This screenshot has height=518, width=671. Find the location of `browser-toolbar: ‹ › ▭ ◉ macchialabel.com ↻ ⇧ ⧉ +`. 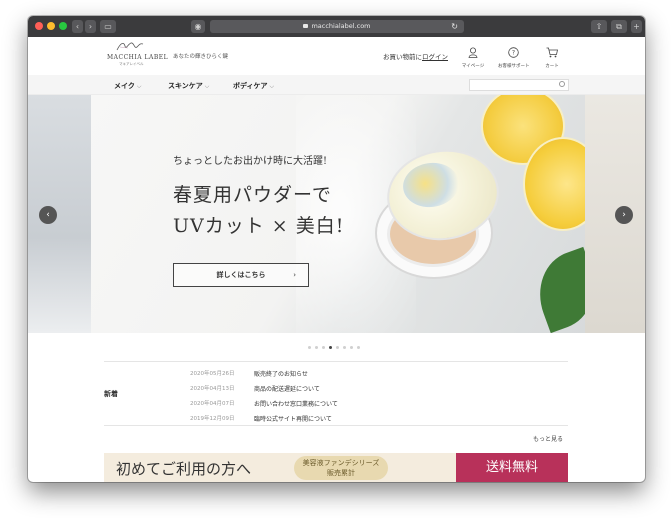

browser-toolbar: ‹ › ▭ ◉ macchialabel.com ↻ ⇧ ⧉ + is located at coordinates (336, 26).